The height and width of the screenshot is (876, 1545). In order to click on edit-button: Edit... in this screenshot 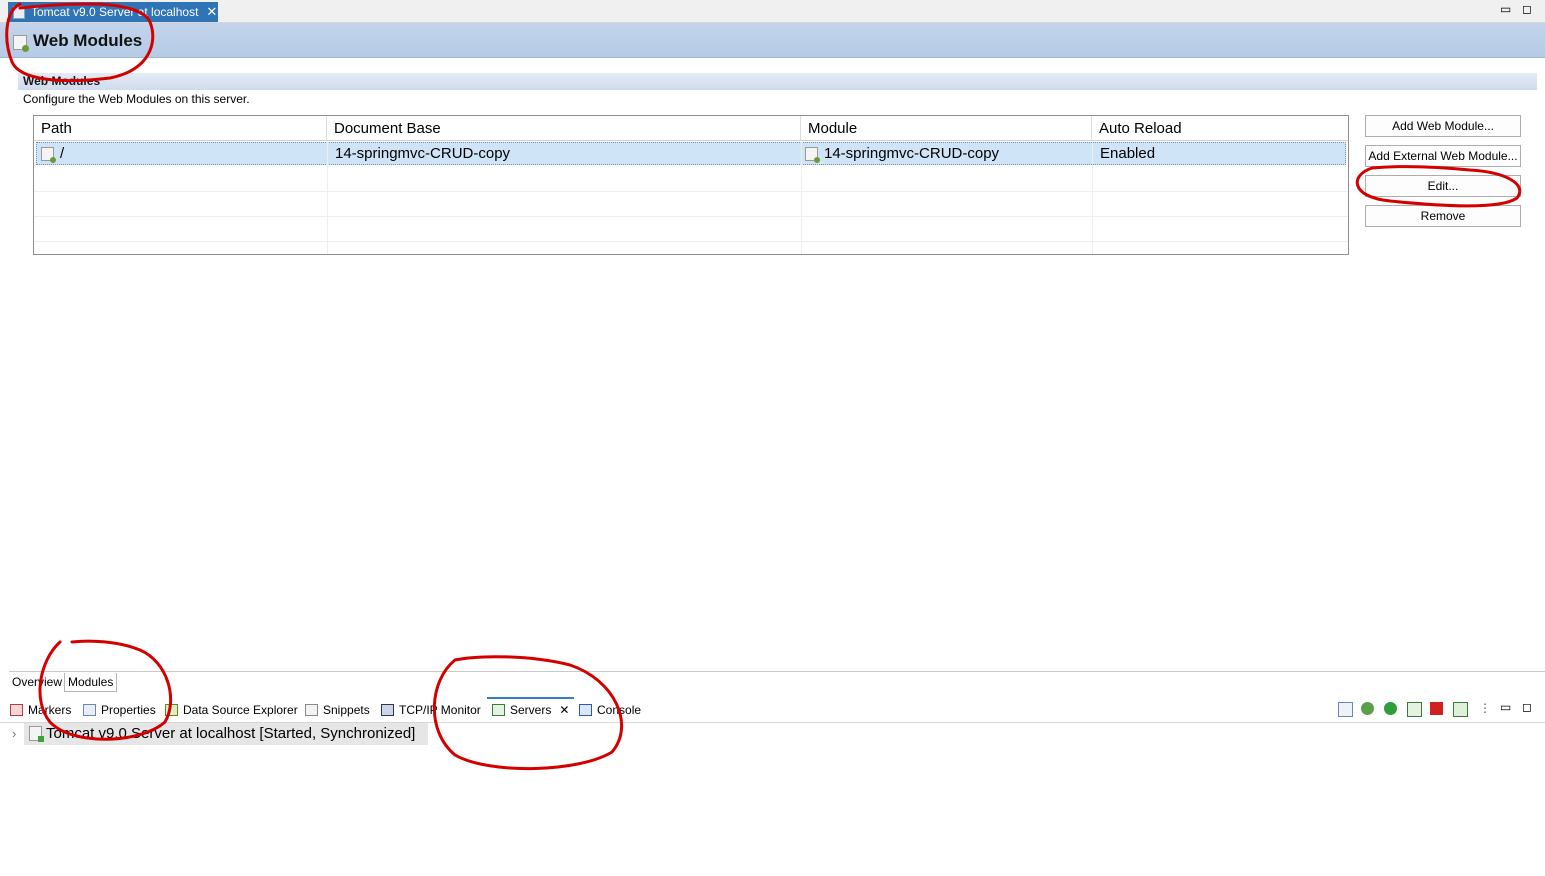, I will do `click(1443, 186)`.